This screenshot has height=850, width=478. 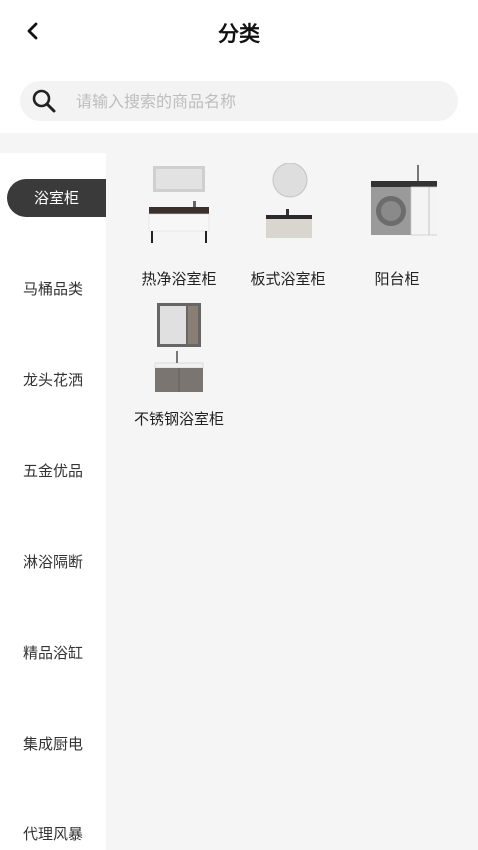 I want to click on page-title: 分类, so click(x=239, y=34).